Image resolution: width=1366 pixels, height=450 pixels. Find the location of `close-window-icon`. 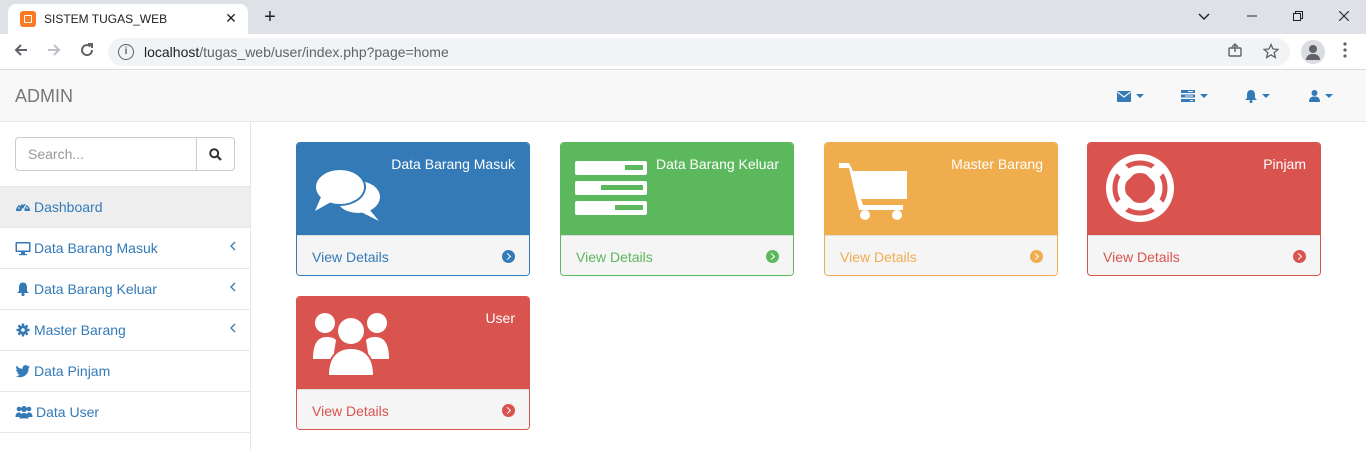

close-window-icon is located at coordinates (1344, 16).